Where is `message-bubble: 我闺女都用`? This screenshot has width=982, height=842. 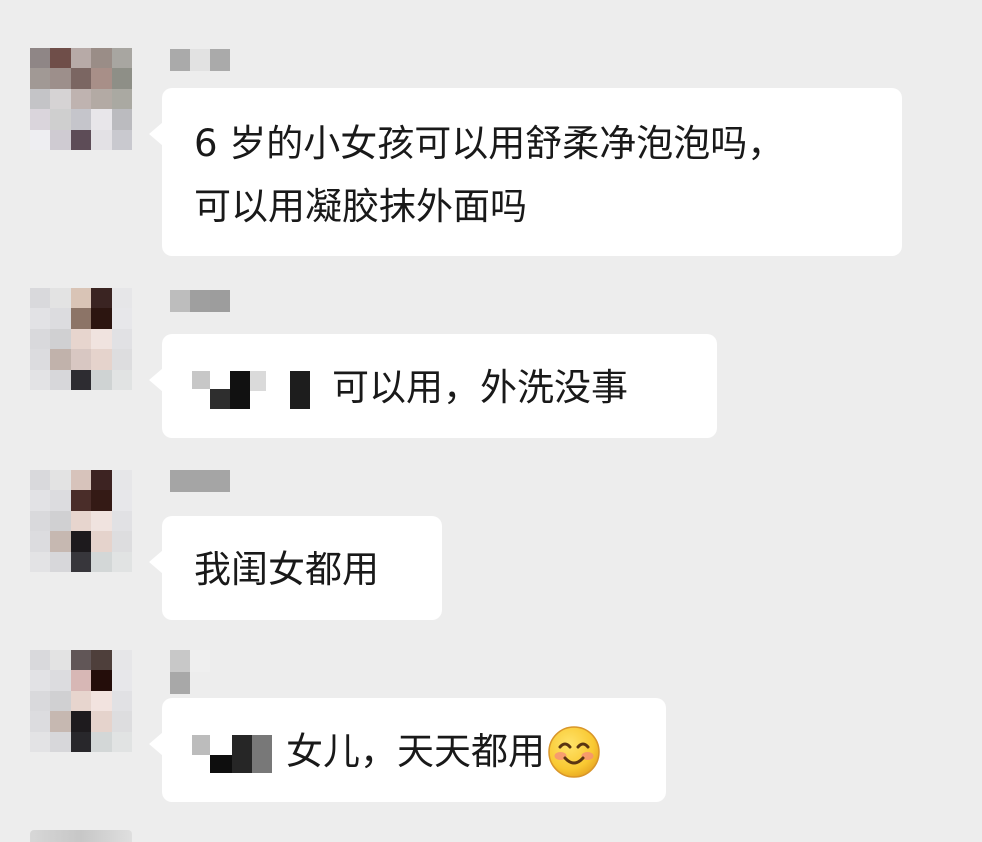
message-bubble: 我闺女都用 is located at coordinates (295, 568).